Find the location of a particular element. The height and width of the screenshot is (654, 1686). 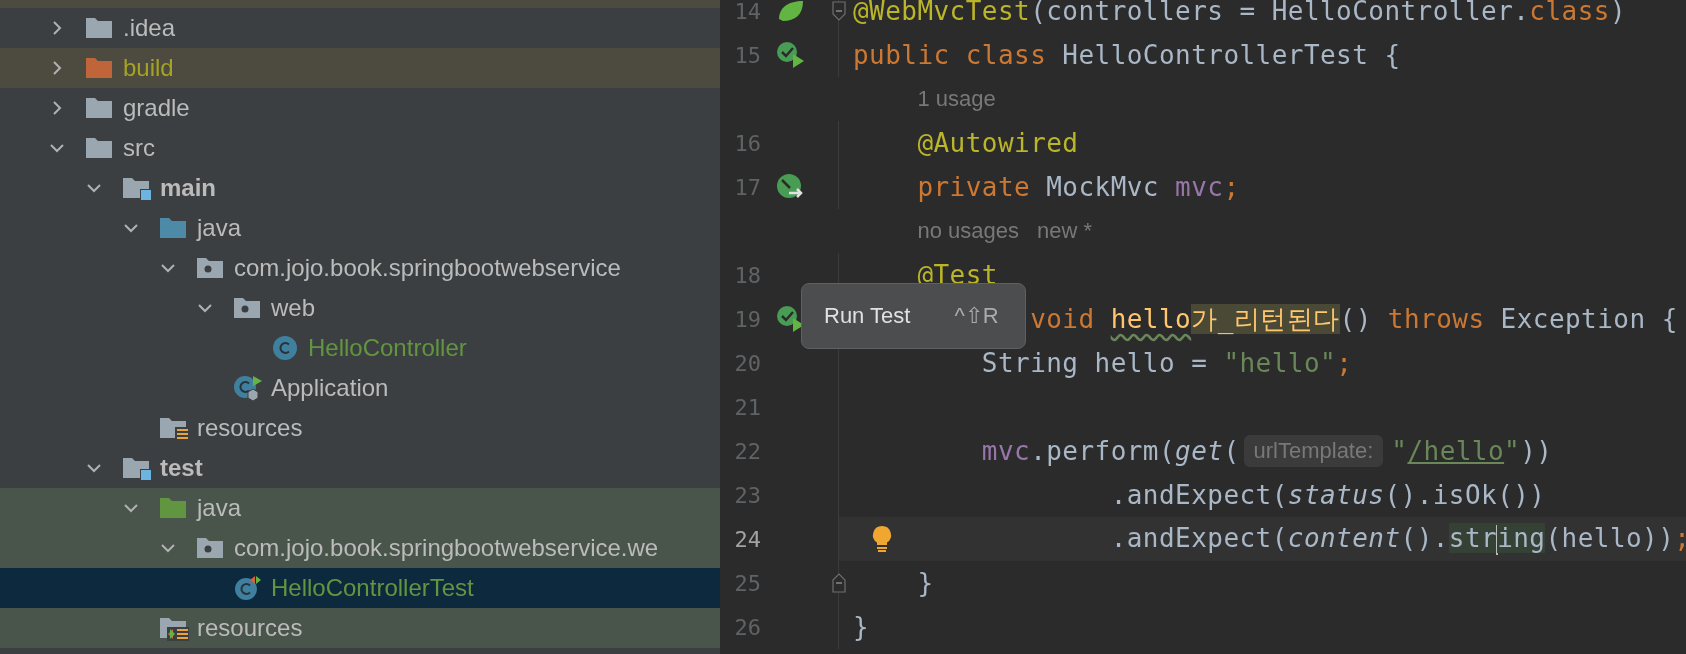

tree-item: com.jojo.book.springbootwebservice.we is located at coordinates (360, 548).